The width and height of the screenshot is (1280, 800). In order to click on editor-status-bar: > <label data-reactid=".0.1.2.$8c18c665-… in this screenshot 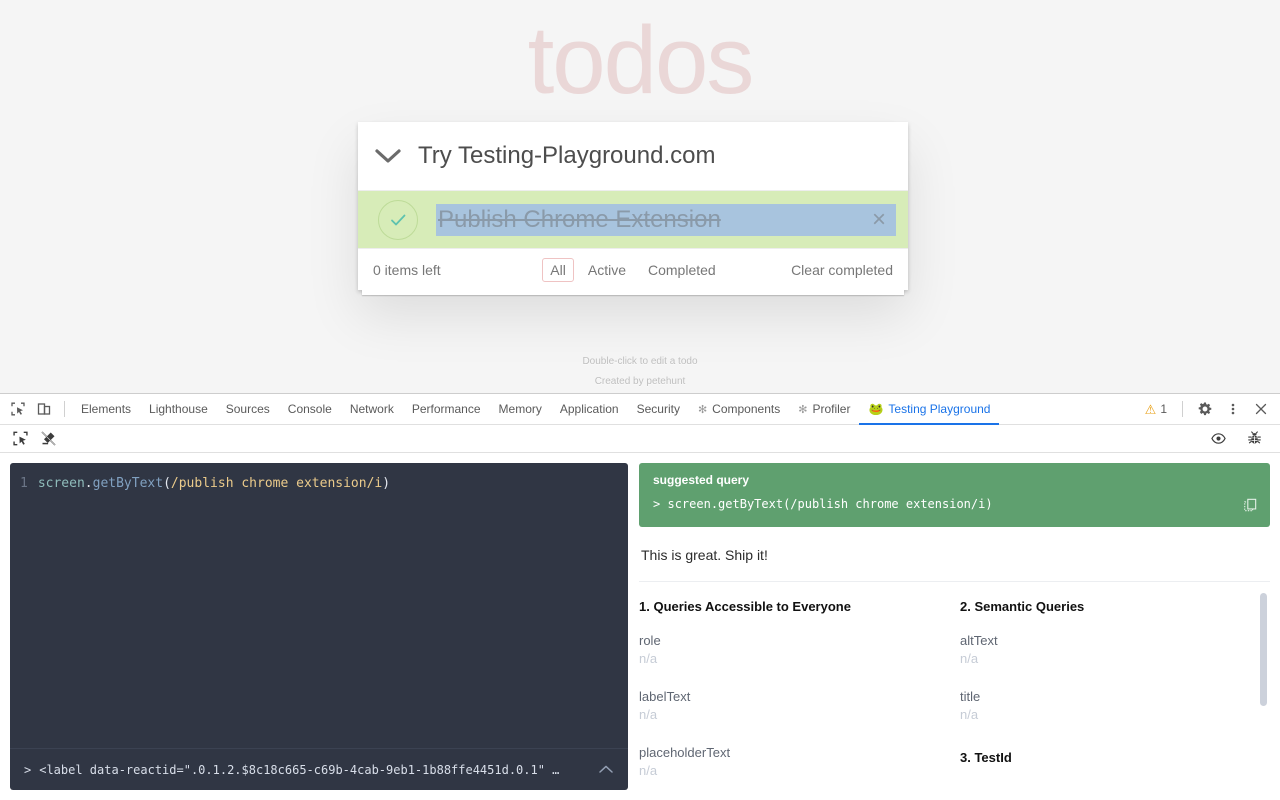, I will do `click(319, 769)`.